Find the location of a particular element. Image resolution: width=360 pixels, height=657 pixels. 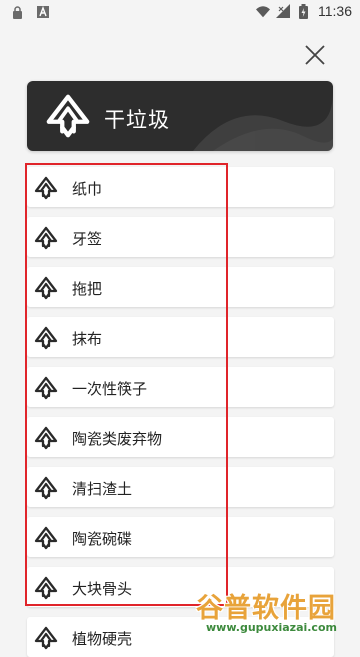

item-label: 陶瓷碗碟 is located at coordinates (102, 539).